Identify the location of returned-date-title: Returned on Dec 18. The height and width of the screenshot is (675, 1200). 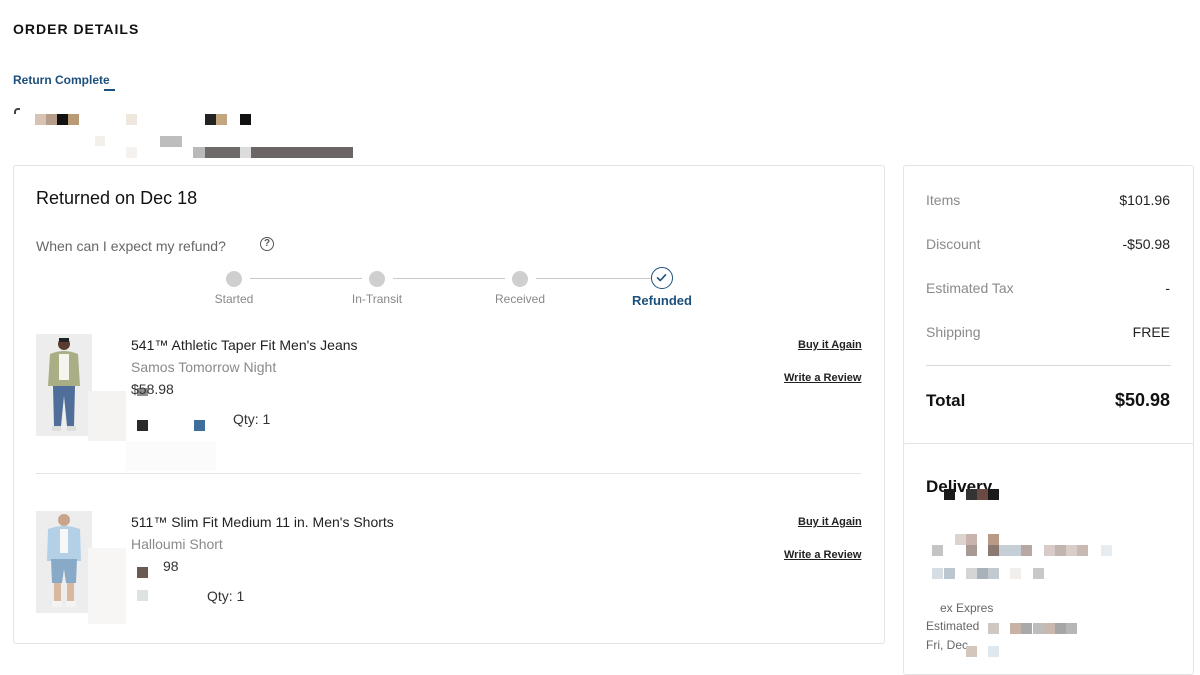
(117, 198).